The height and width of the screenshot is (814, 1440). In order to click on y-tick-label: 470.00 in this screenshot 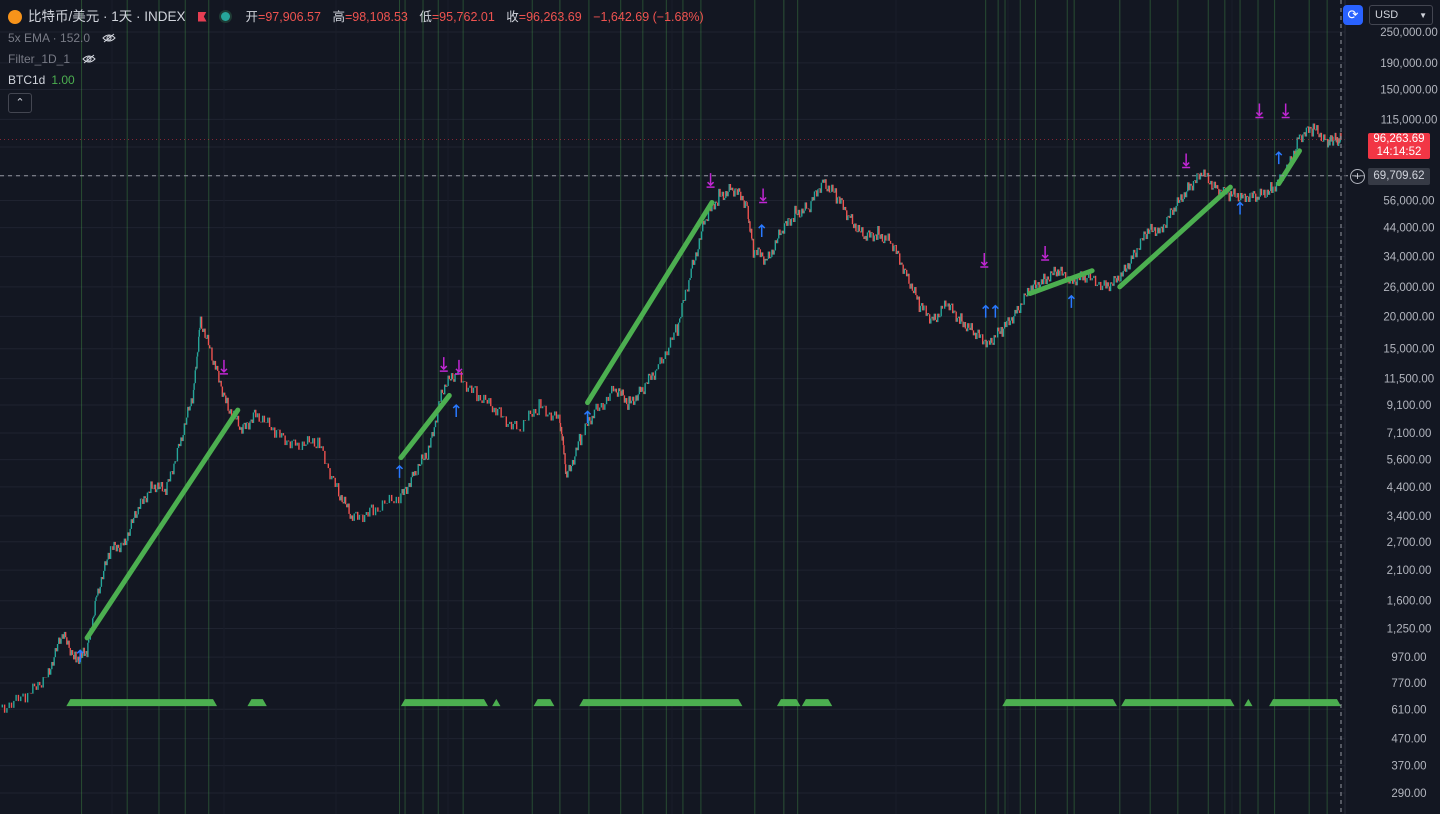, I will do `click(1408, 740)`.